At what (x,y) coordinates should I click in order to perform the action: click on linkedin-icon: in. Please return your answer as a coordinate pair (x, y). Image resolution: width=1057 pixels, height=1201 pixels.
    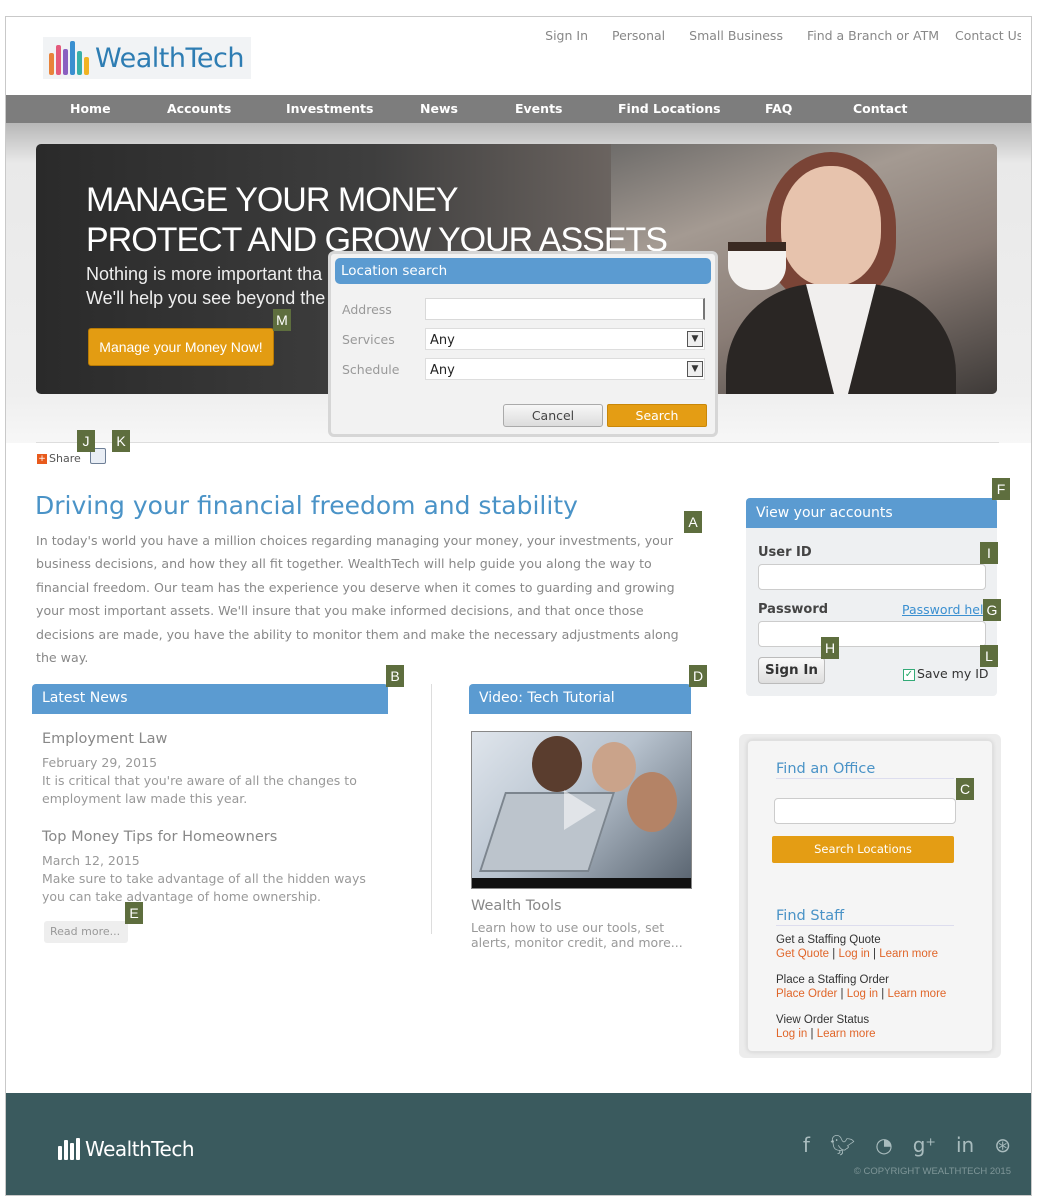
    Looking at the image, I should click on (965, 1145).